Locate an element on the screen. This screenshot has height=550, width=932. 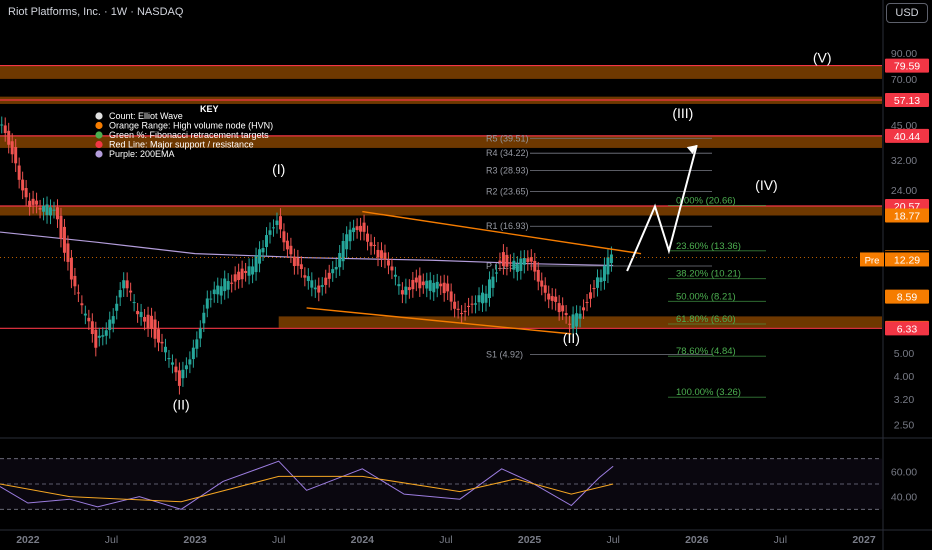
currency-button: USD is located at coordinates (907, 13).